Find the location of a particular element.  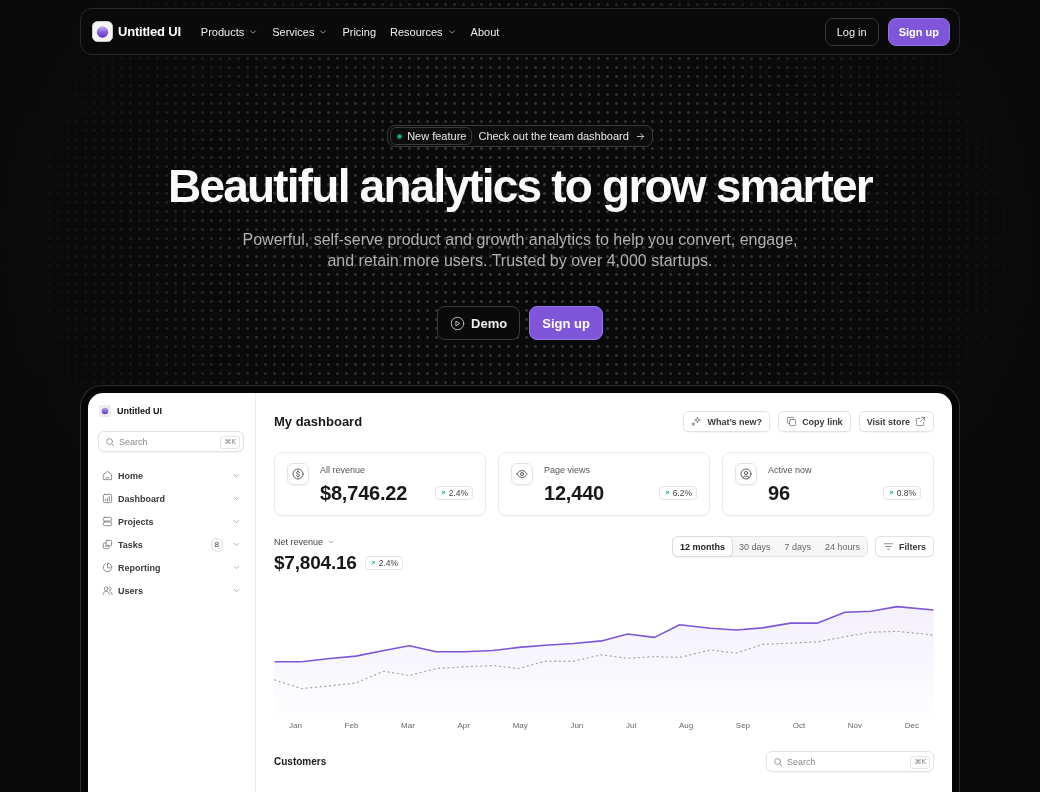

section-title: Customers is located at coordinates (300, 761).